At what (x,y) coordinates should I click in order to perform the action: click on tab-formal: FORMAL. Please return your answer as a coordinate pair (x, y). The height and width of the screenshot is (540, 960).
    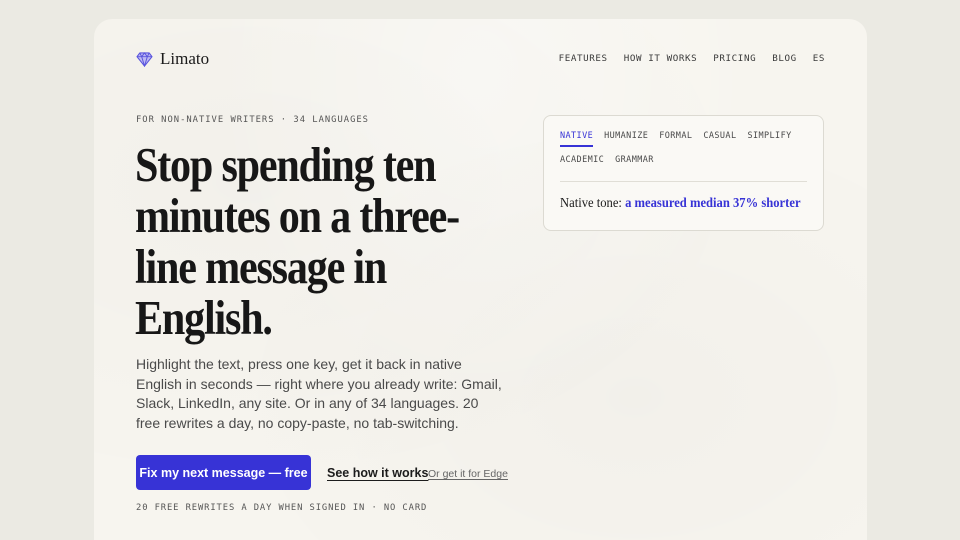
    Looking at the image, I should click on (675, 139).